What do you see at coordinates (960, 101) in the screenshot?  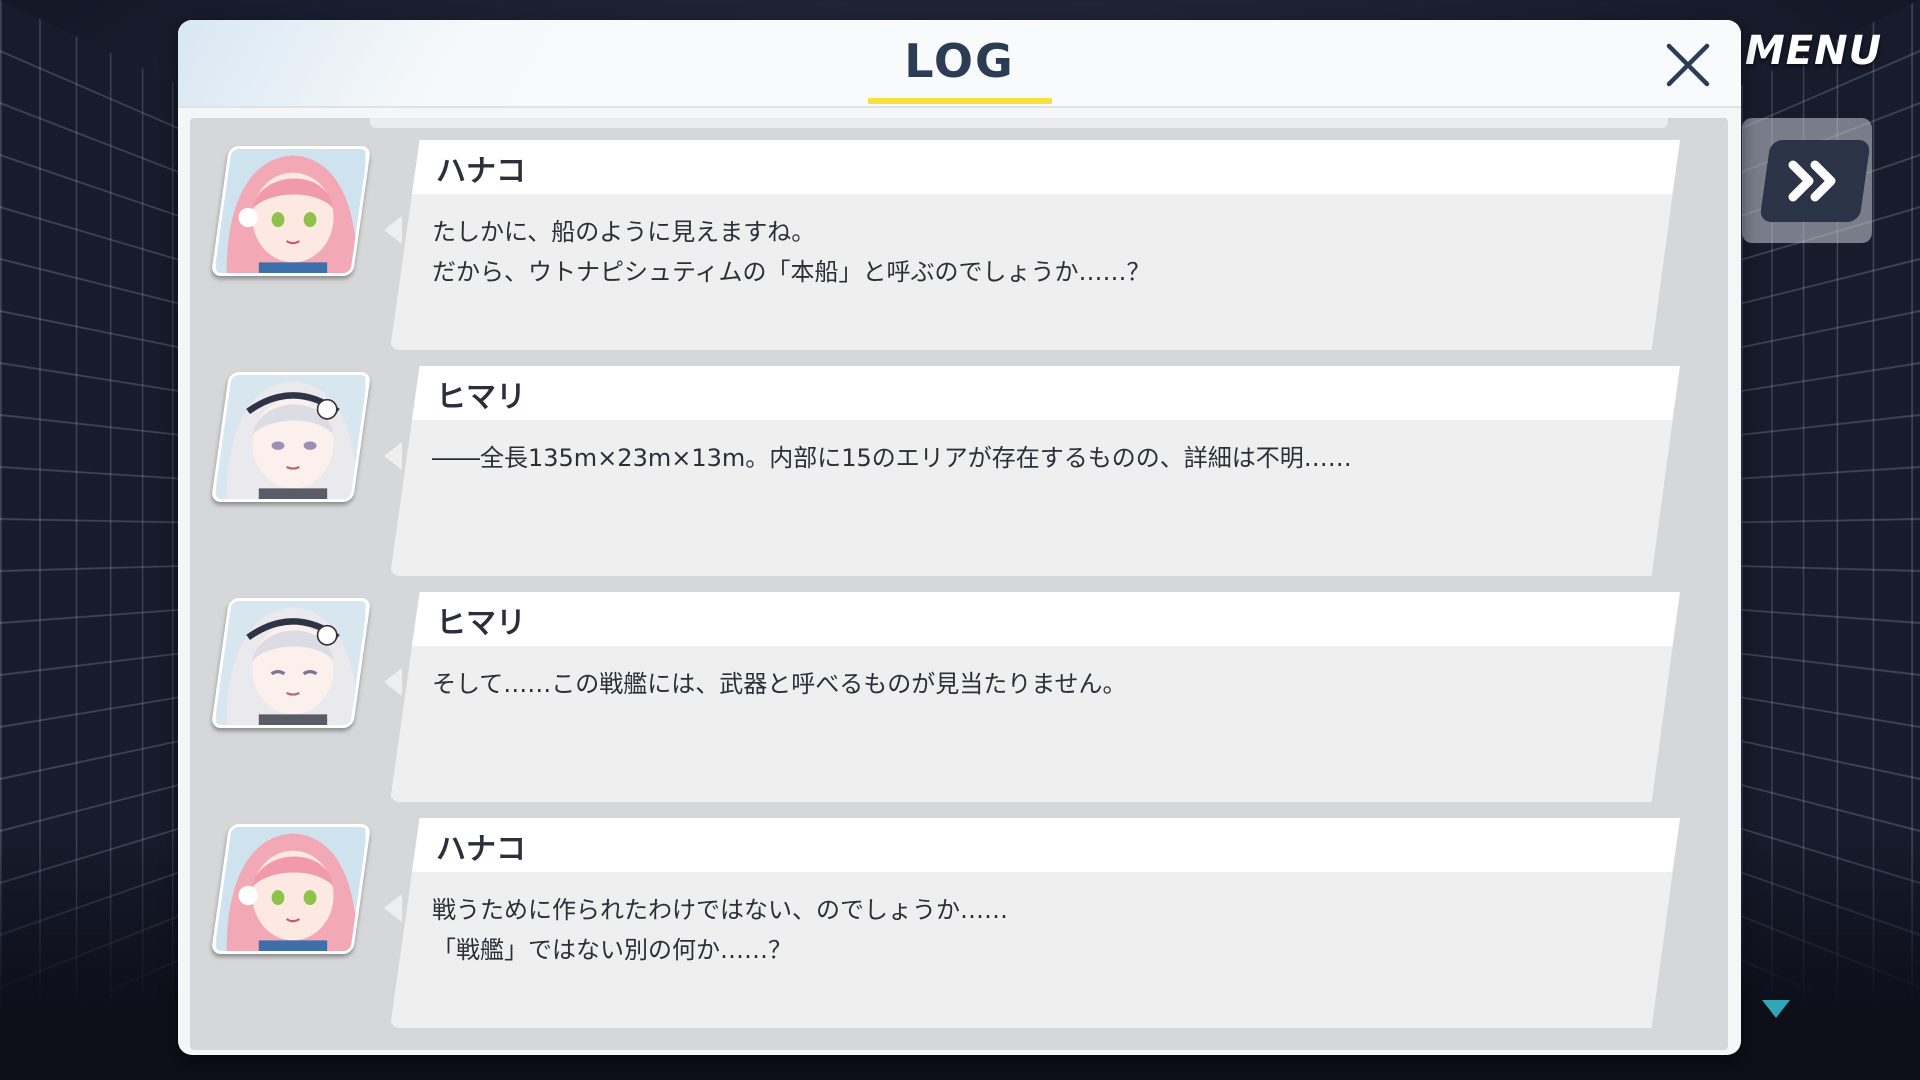 I see `title-underline` at bounding box center [960, 101].